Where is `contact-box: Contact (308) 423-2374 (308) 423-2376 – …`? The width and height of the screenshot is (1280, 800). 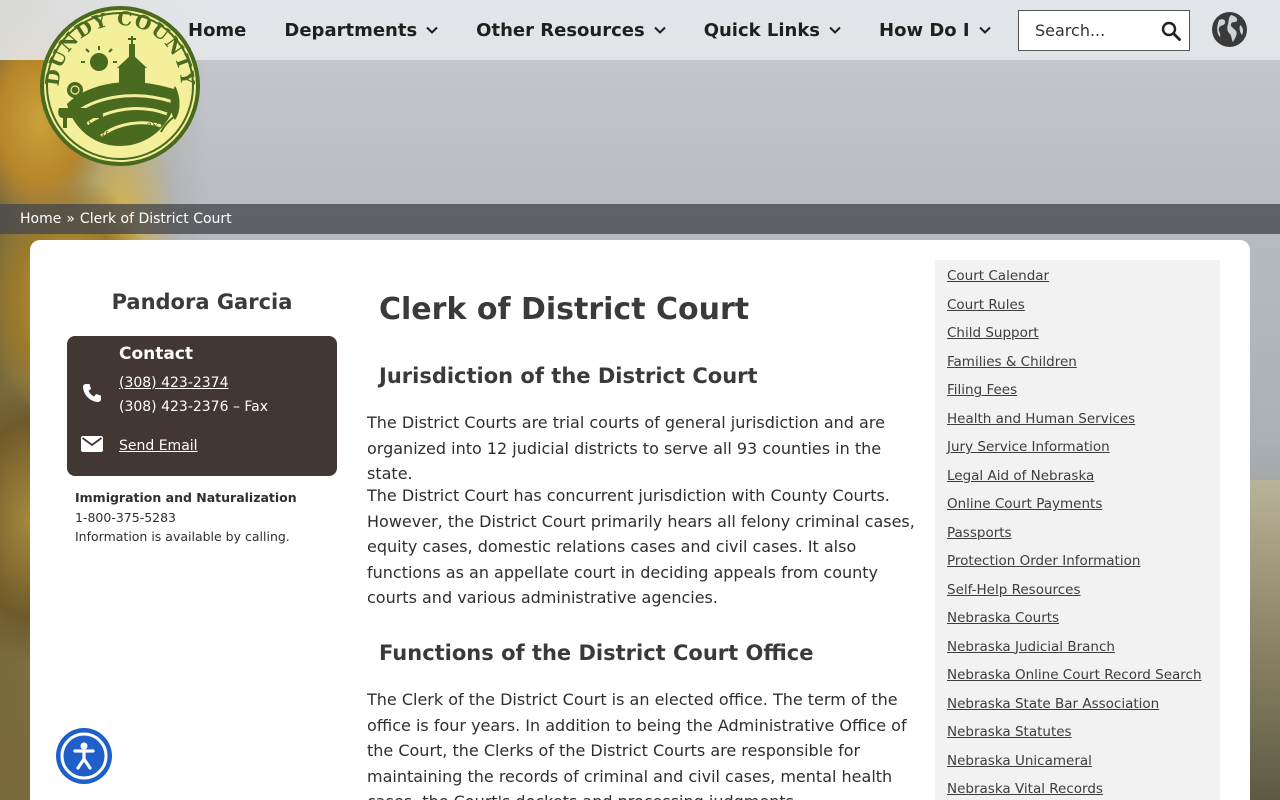 contact-box: Contact (308) 423-2374 (308) 423-2376 – … is located at coordinates (202, 406).